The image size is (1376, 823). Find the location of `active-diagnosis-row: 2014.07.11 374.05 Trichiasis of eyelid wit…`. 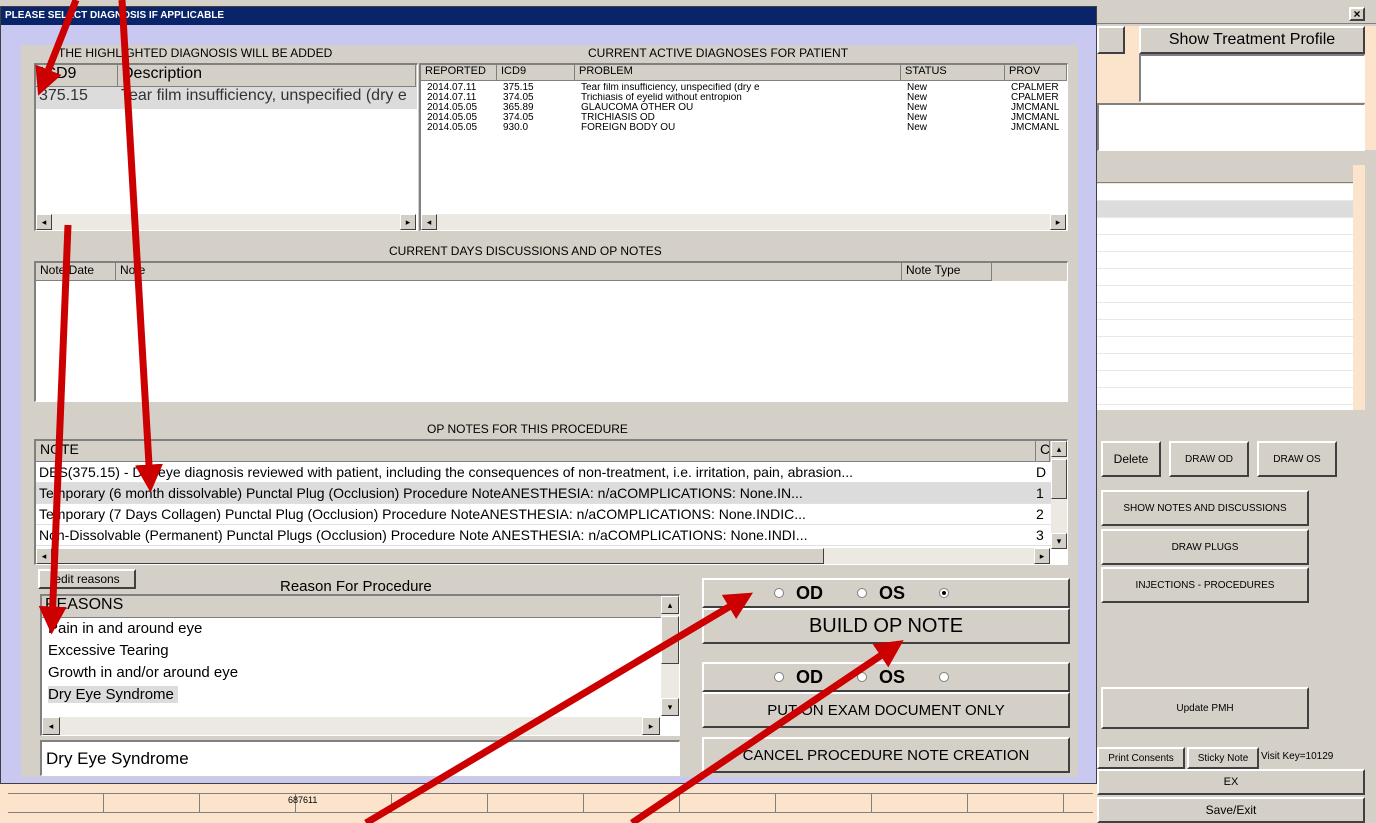

active-diagnosis-row: 2014.07.11 374.05 Trichiasis of eyelid wit… is located at coordinates (744, 98).